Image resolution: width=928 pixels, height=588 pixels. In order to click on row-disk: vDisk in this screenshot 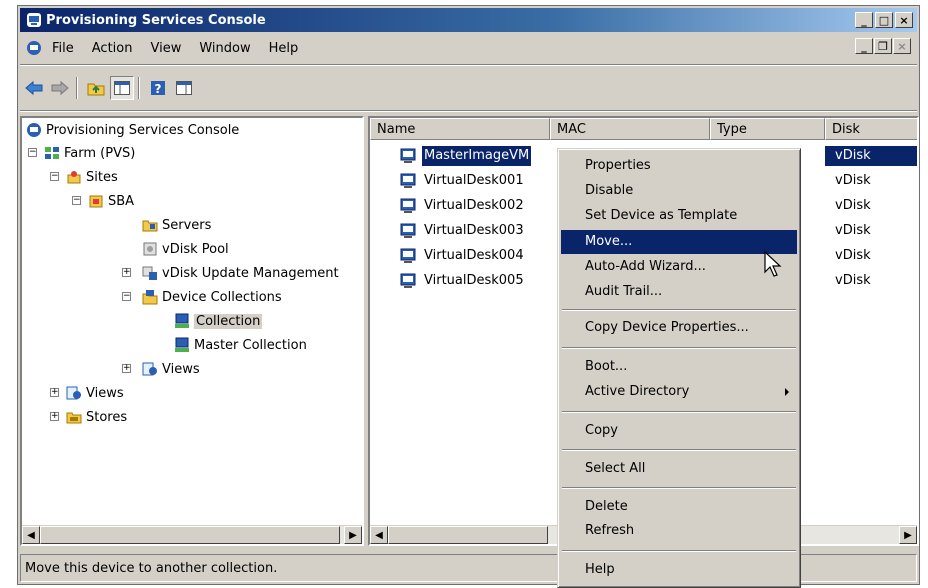, I will do `click(853, 230)`.